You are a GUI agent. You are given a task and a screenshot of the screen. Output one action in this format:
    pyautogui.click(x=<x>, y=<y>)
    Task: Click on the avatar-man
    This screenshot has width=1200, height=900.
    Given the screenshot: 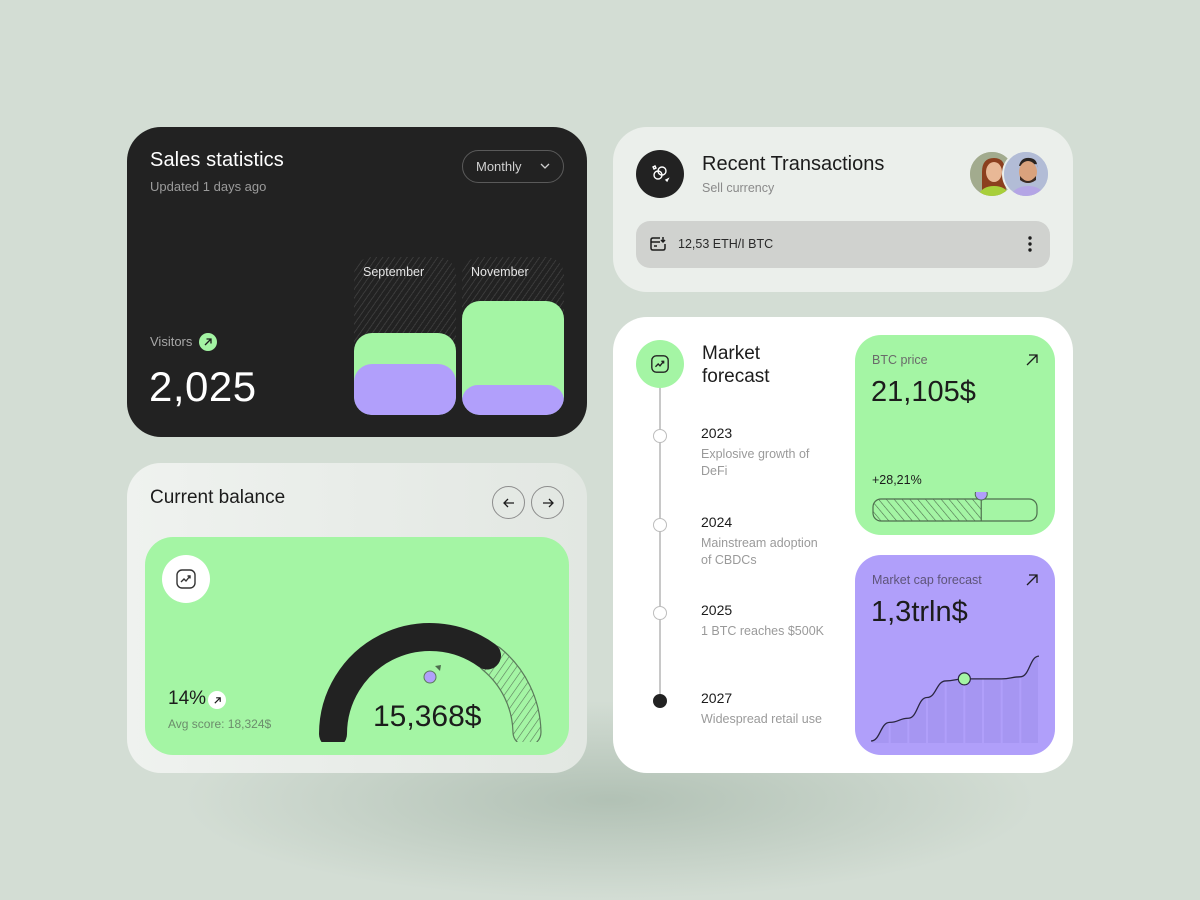 What is the action you would take?
    pyautogui.click(x=1026, y=174)
    